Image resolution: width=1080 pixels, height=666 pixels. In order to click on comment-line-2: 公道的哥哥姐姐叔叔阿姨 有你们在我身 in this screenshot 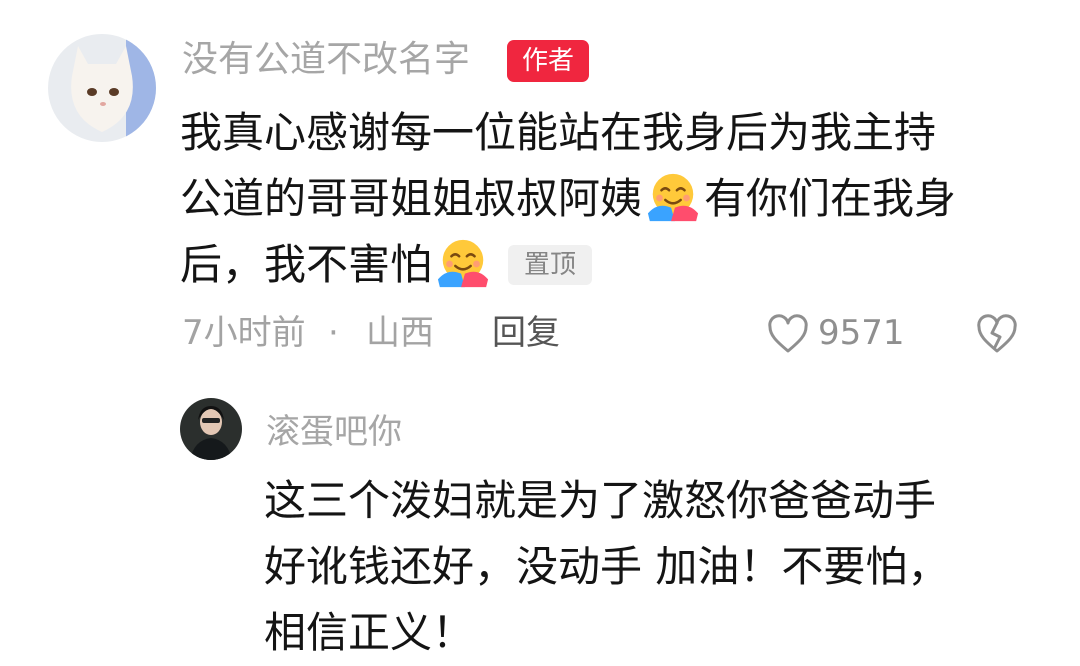, I will do `click(610, 199)`.